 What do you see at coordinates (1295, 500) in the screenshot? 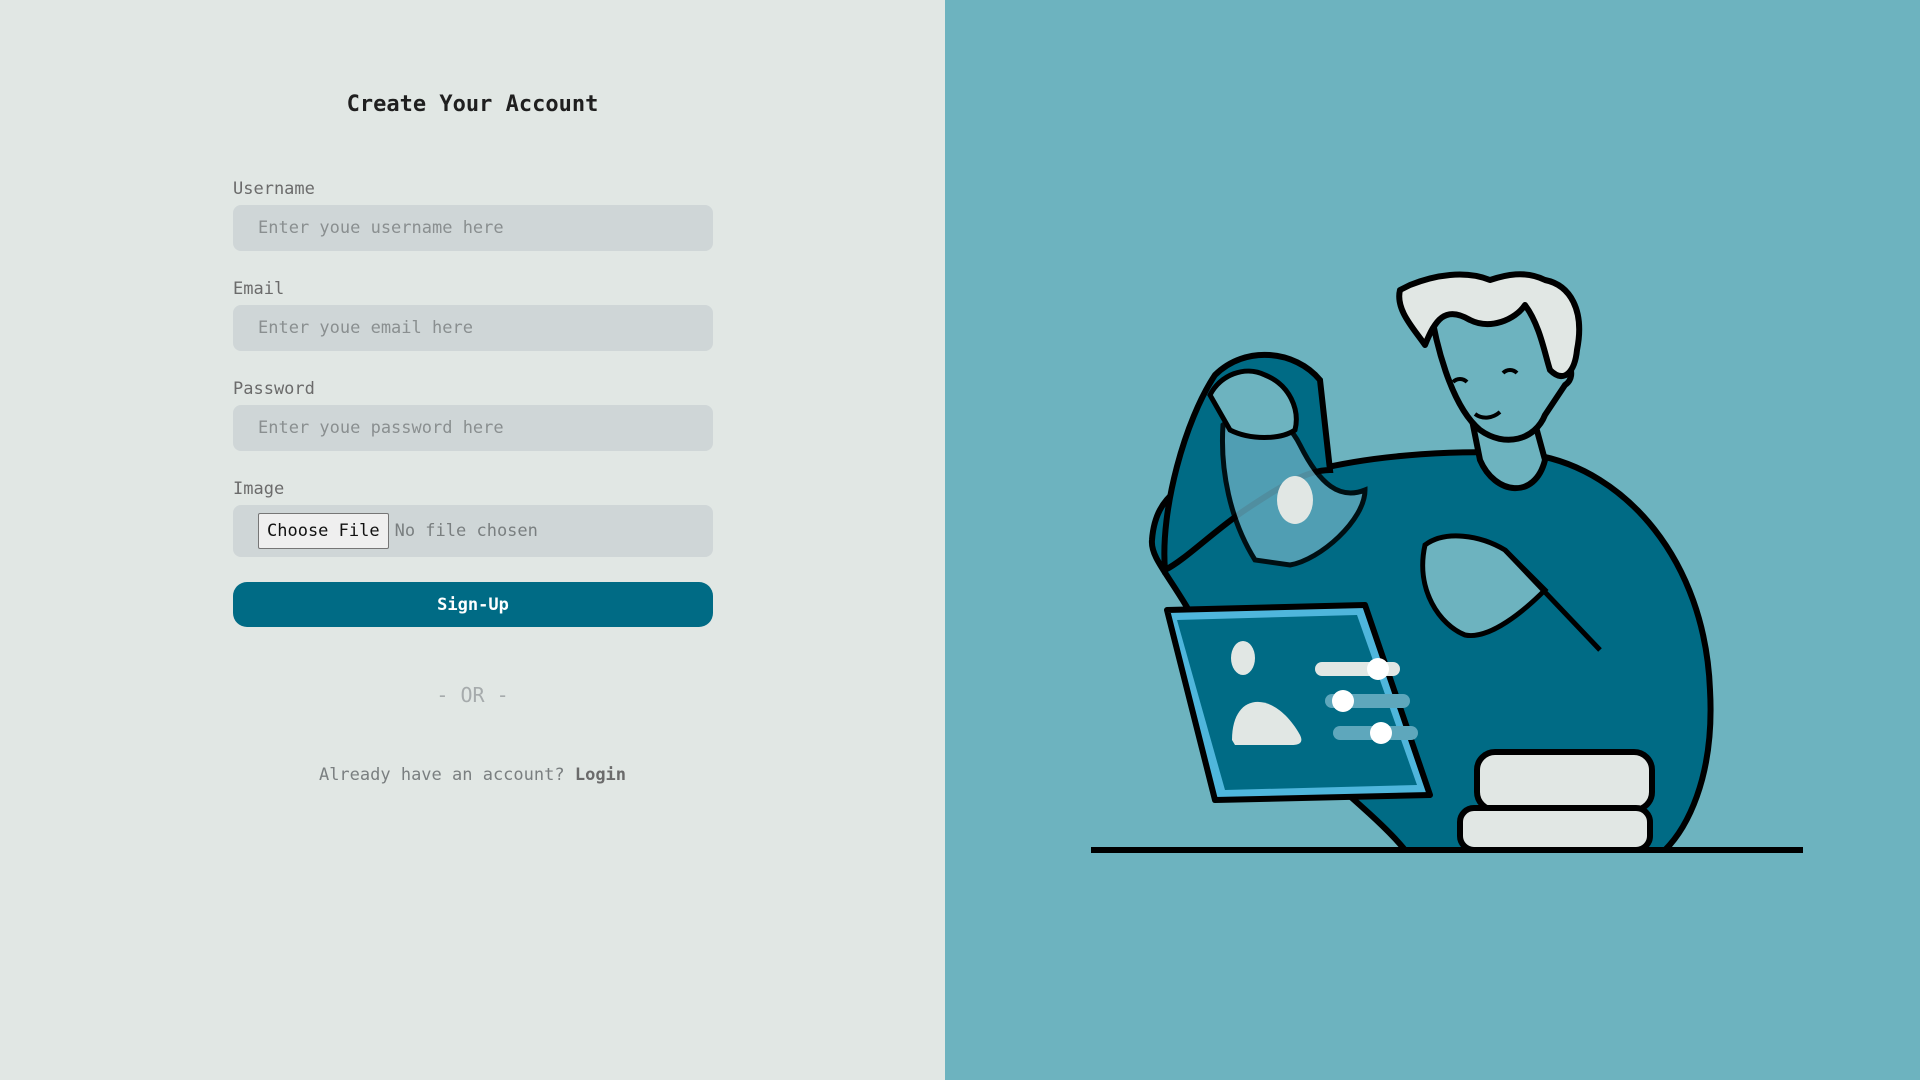
I see `paper-circle` at bounding box center [1295, 500].